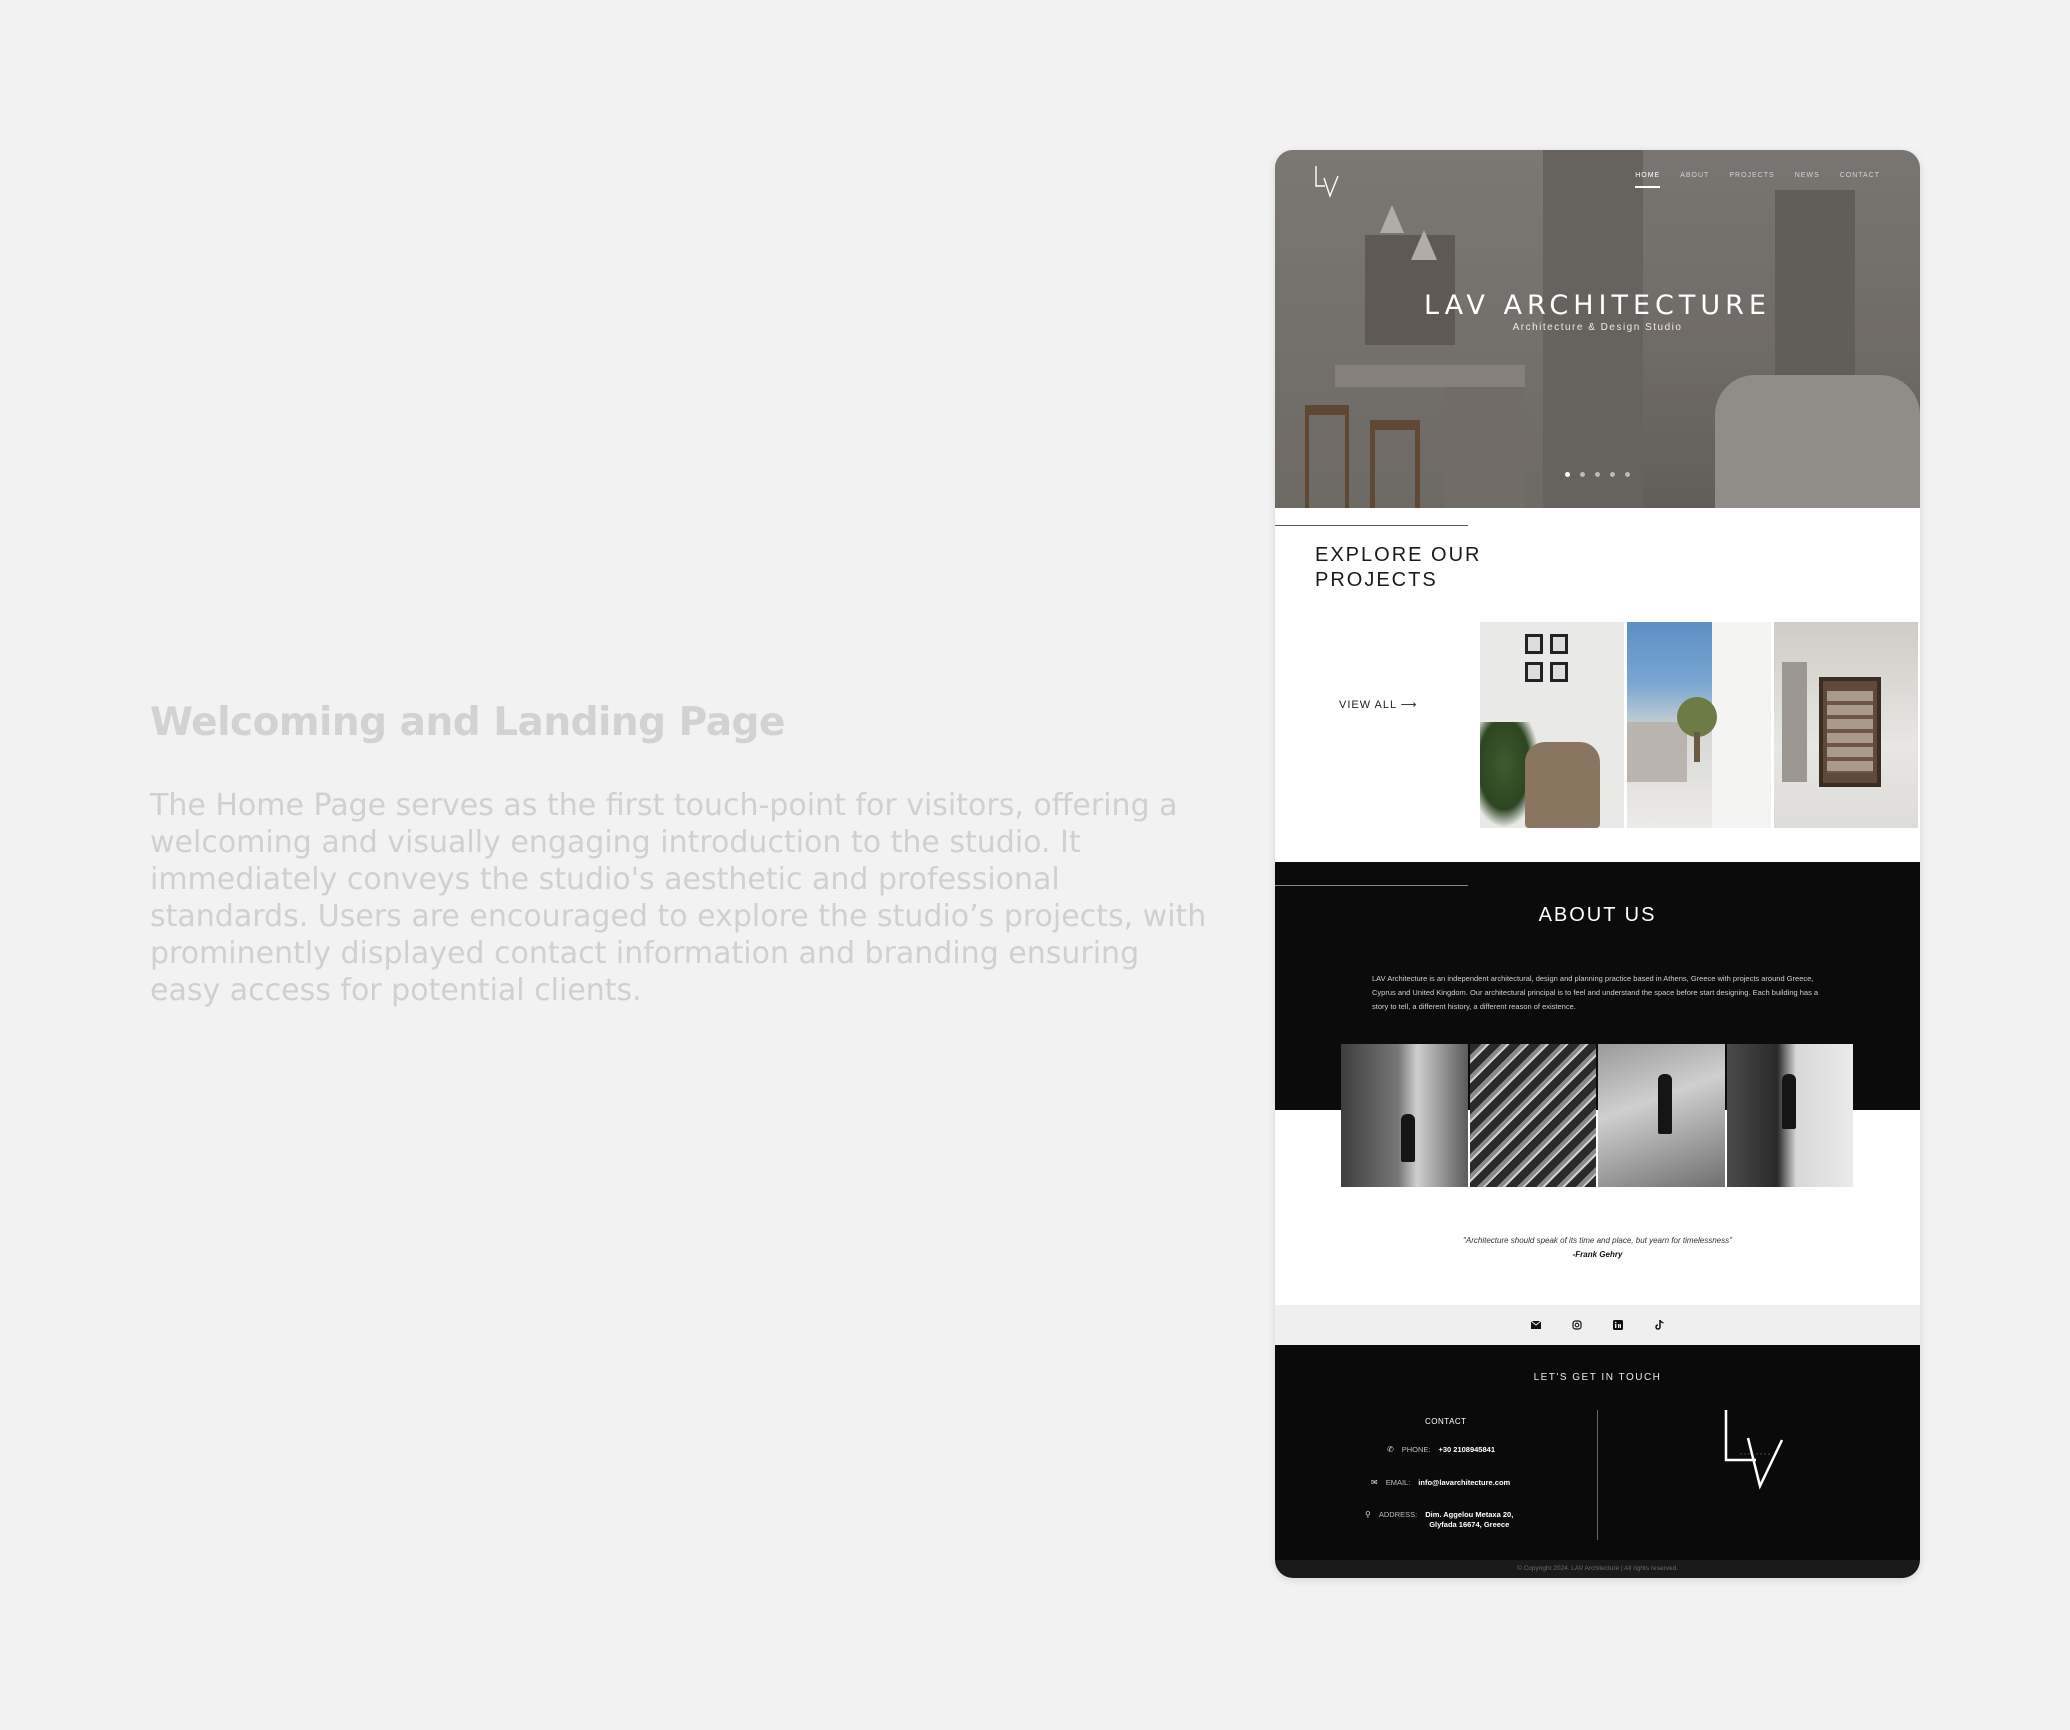 The height and width of the screenshot is (1730, 2070). I want to click on phone-row: ✆ PHONE: +30 2108945841, so click(1441, 1449).